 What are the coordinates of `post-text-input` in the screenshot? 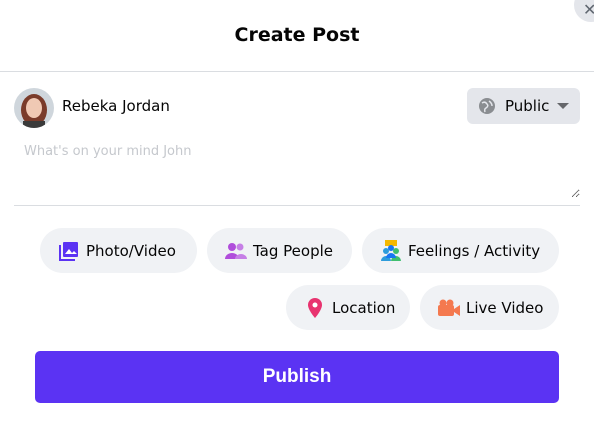 It's located at (297, 169).